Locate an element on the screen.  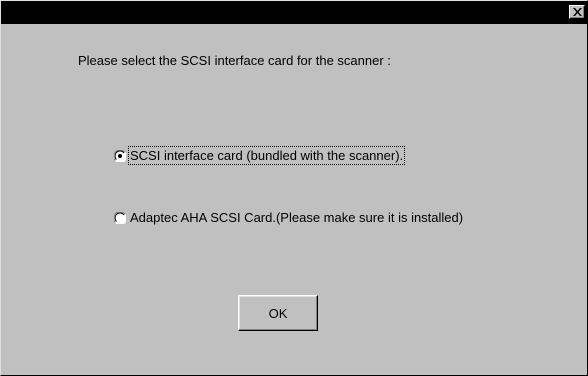
radio-button-bundled is located at coordinates (120, 155).